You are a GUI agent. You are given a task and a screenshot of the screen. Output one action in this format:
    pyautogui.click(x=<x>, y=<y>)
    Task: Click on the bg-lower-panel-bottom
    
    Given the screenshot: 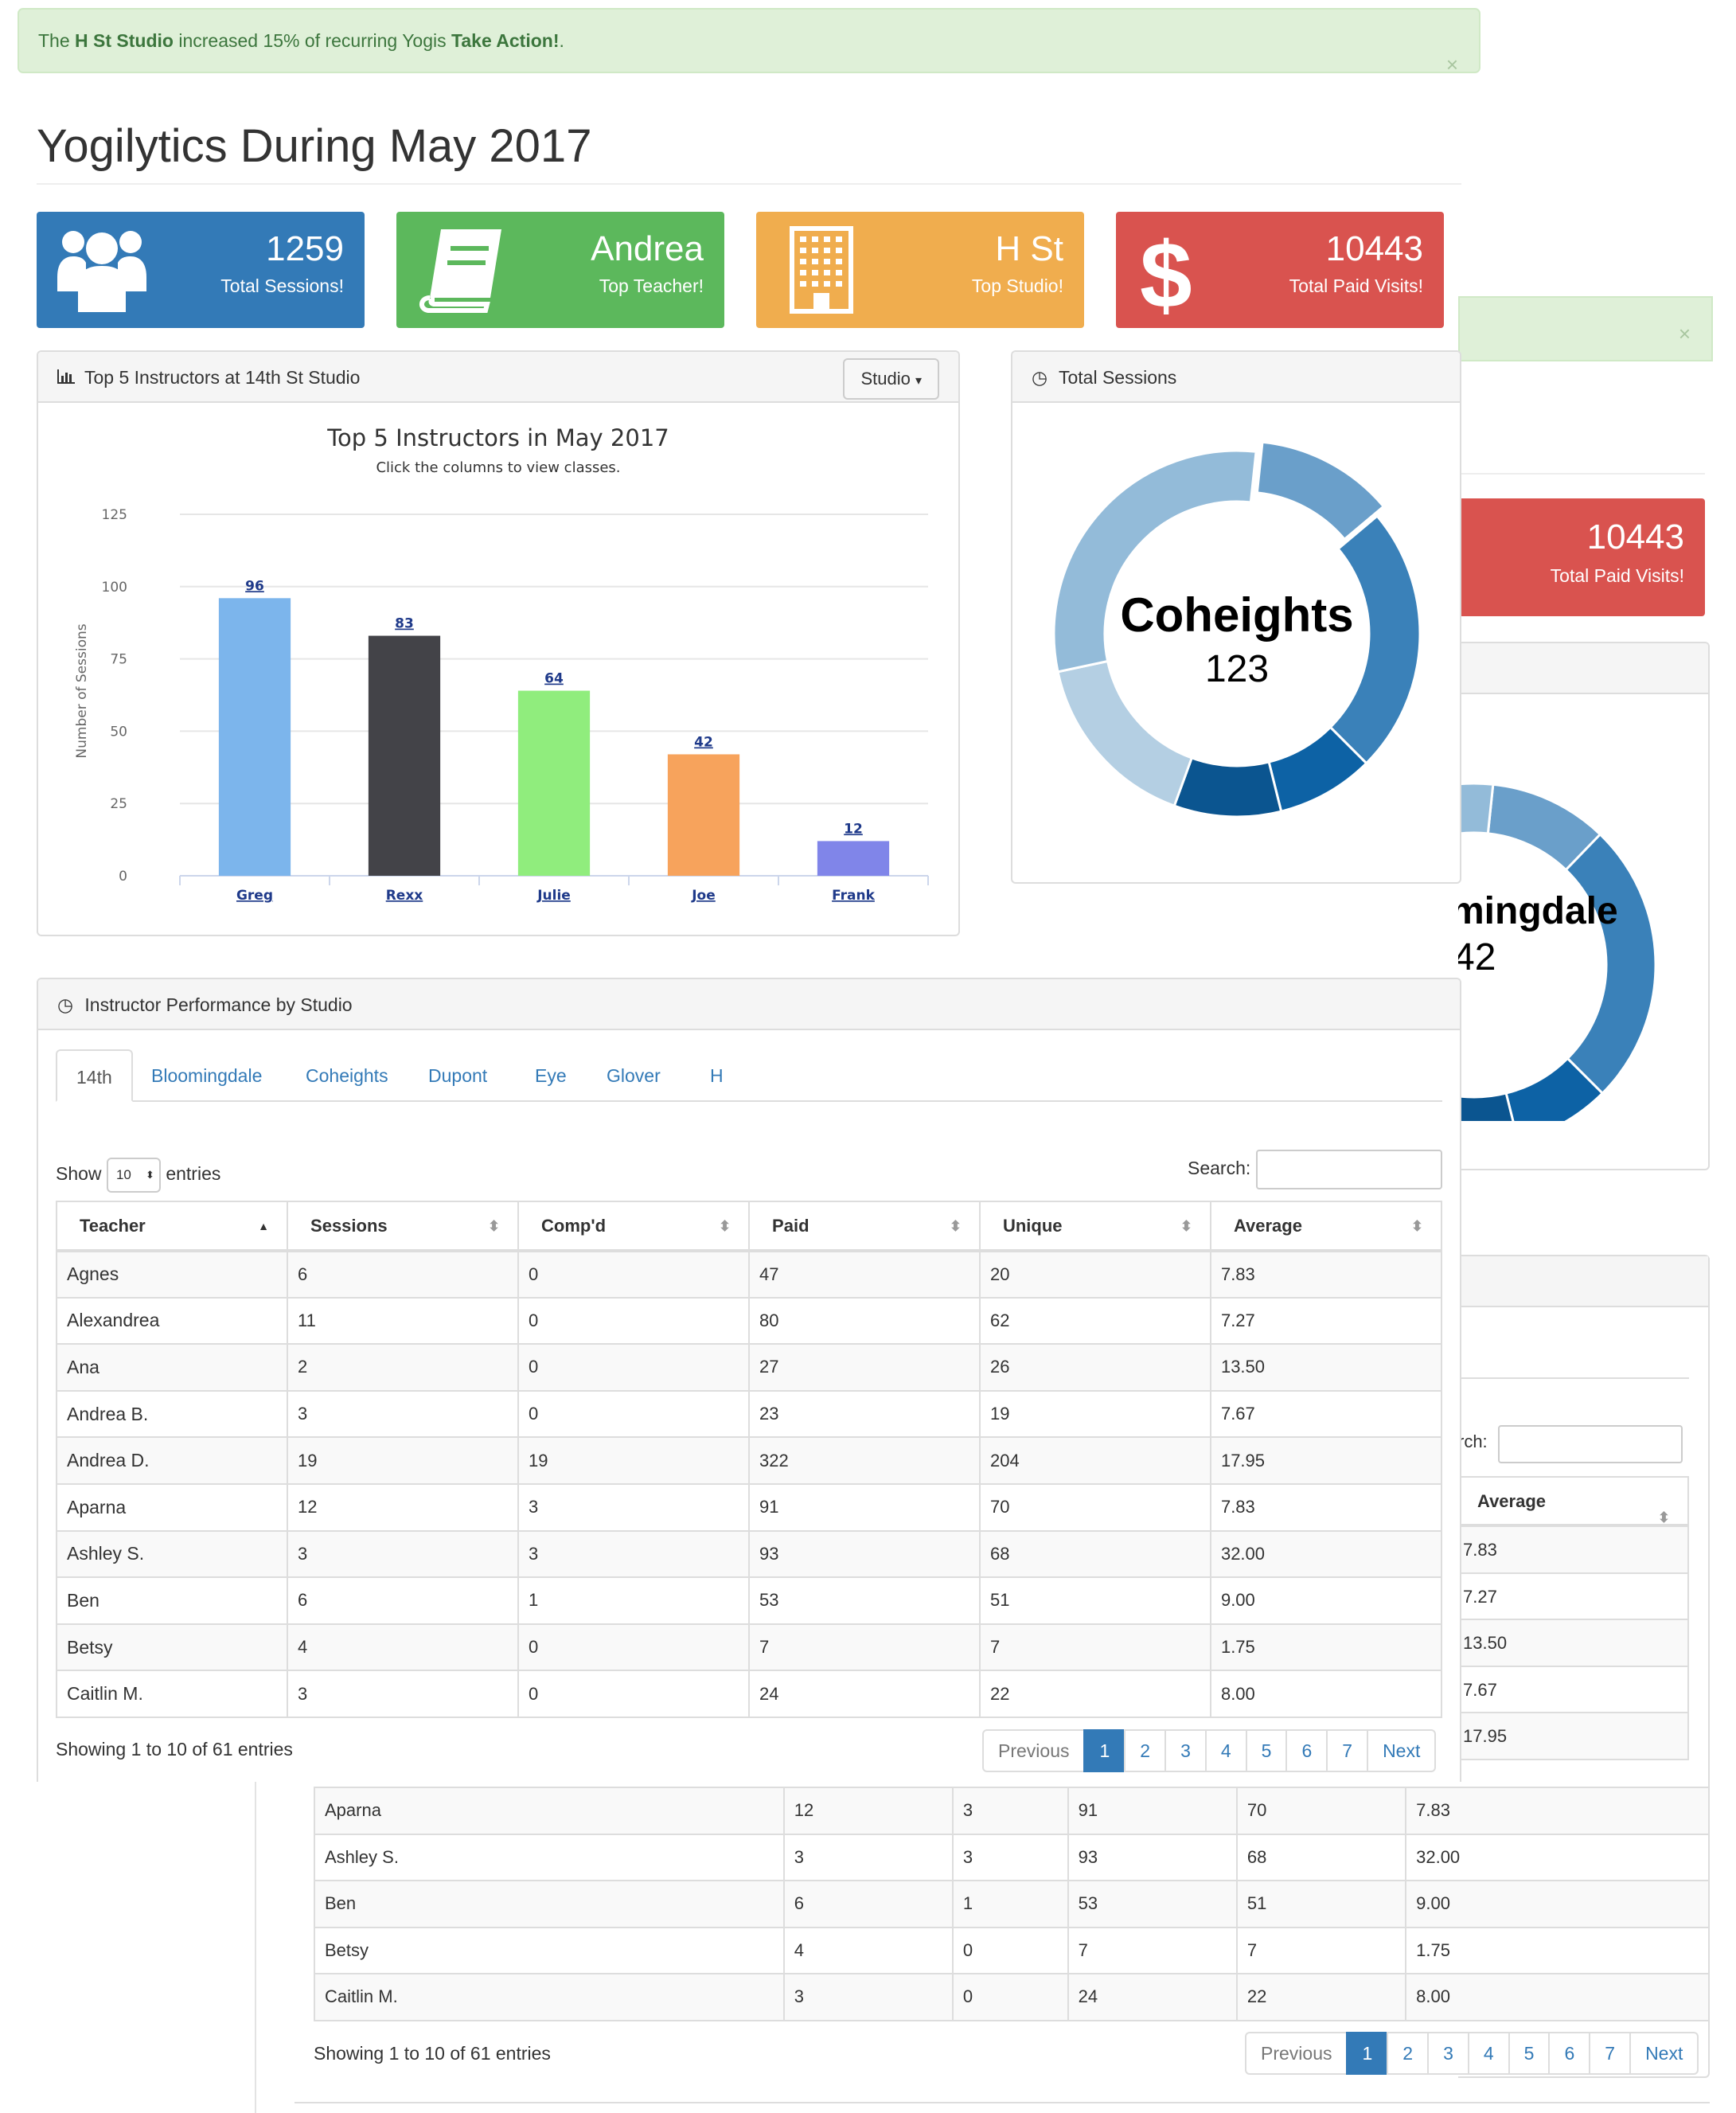 What is the action you would take?
    pyautogui.click(x=1002, y=2102)
    